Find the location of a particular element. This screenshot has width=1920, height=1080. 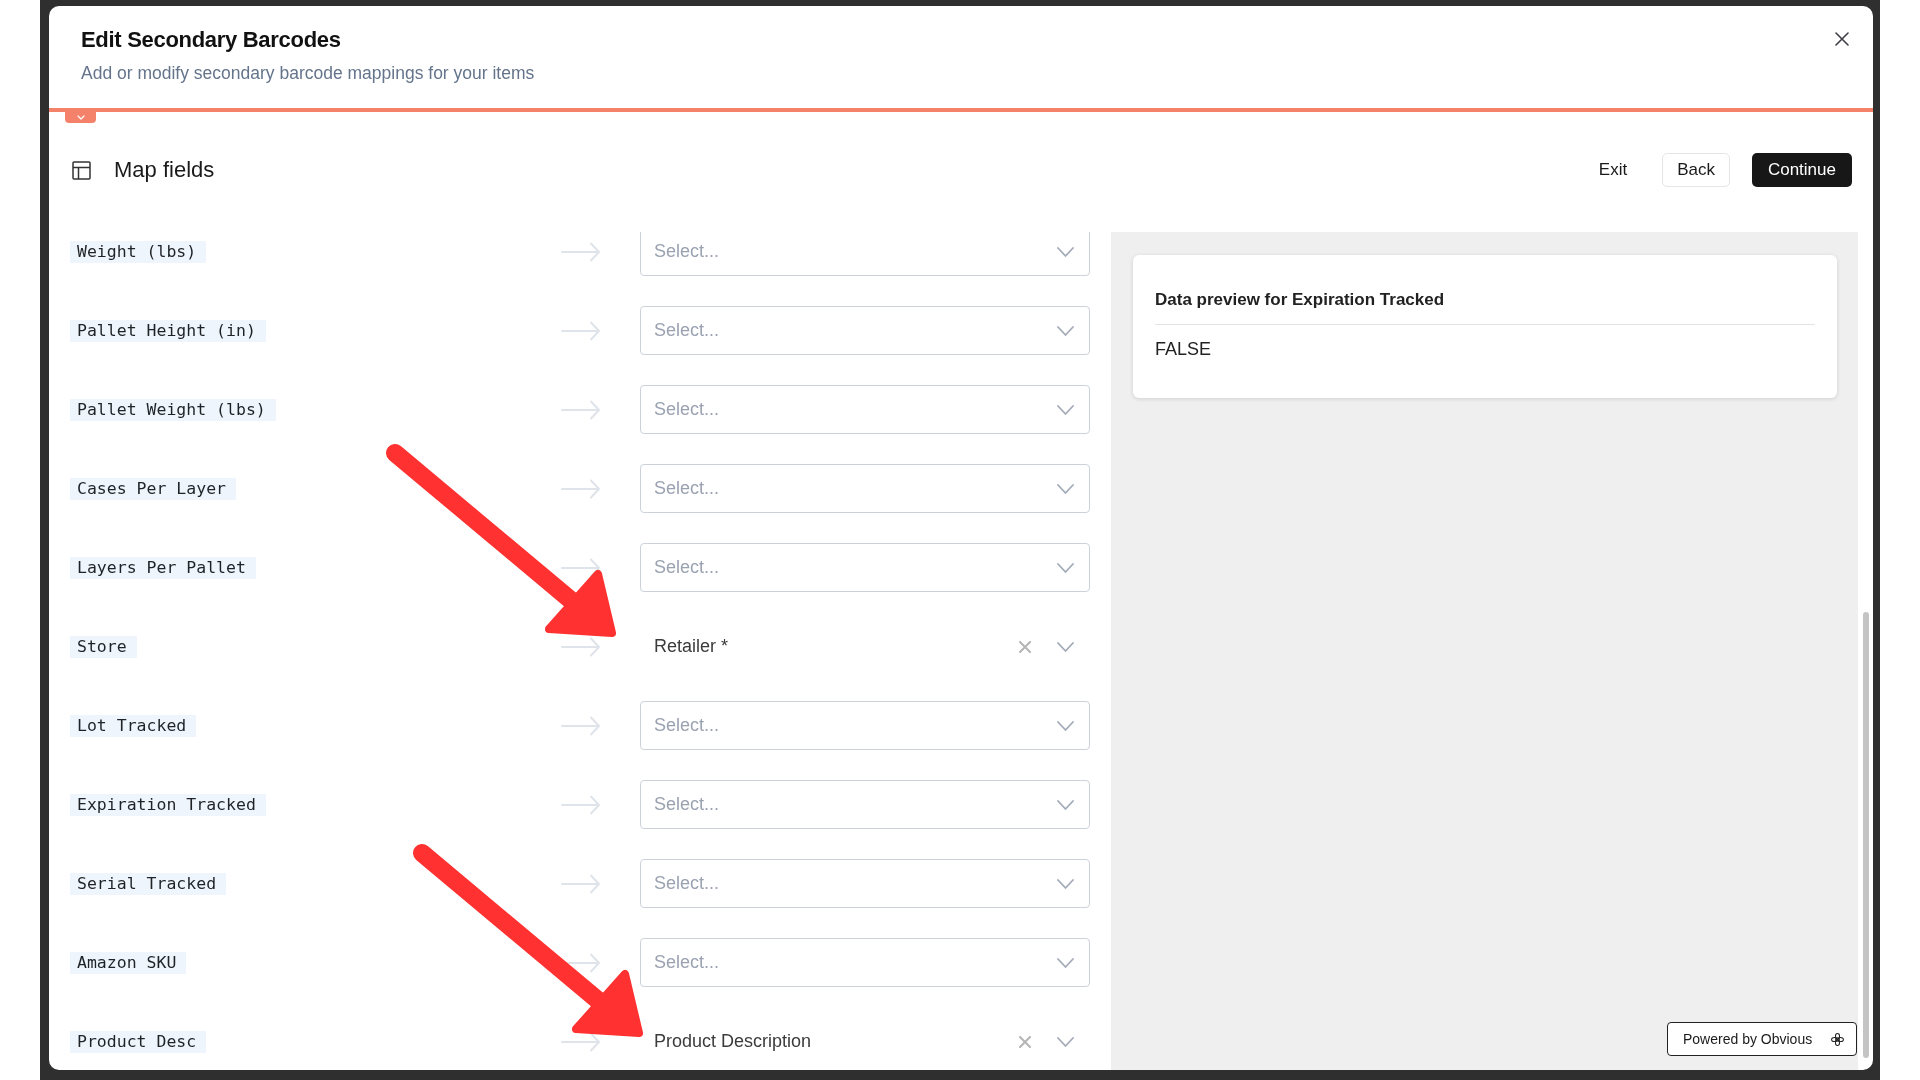

dialog-title: Edit Secondary Barcodes is located at coordinates (211, 40).